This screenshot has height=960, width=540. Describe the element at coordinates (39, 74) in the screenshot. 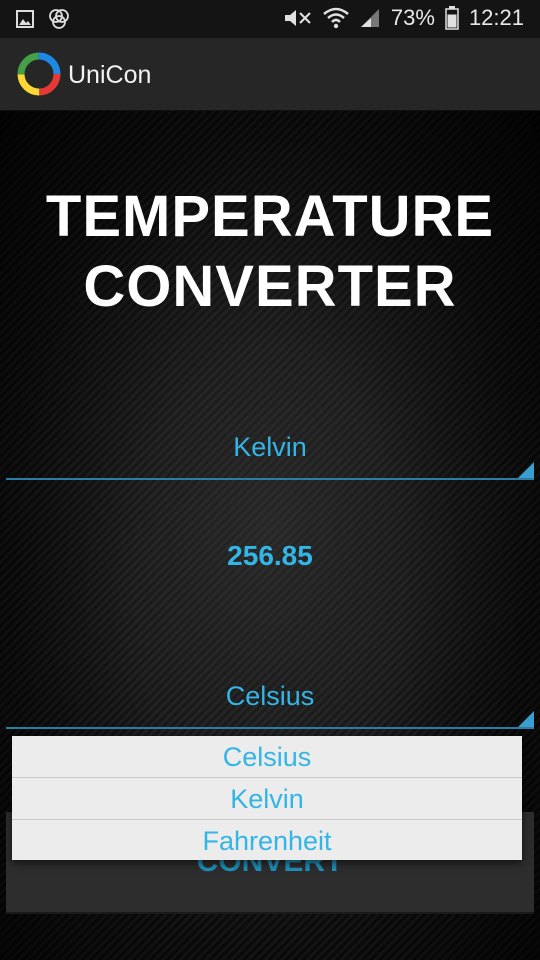

I see `app-logo-icon` at that location.